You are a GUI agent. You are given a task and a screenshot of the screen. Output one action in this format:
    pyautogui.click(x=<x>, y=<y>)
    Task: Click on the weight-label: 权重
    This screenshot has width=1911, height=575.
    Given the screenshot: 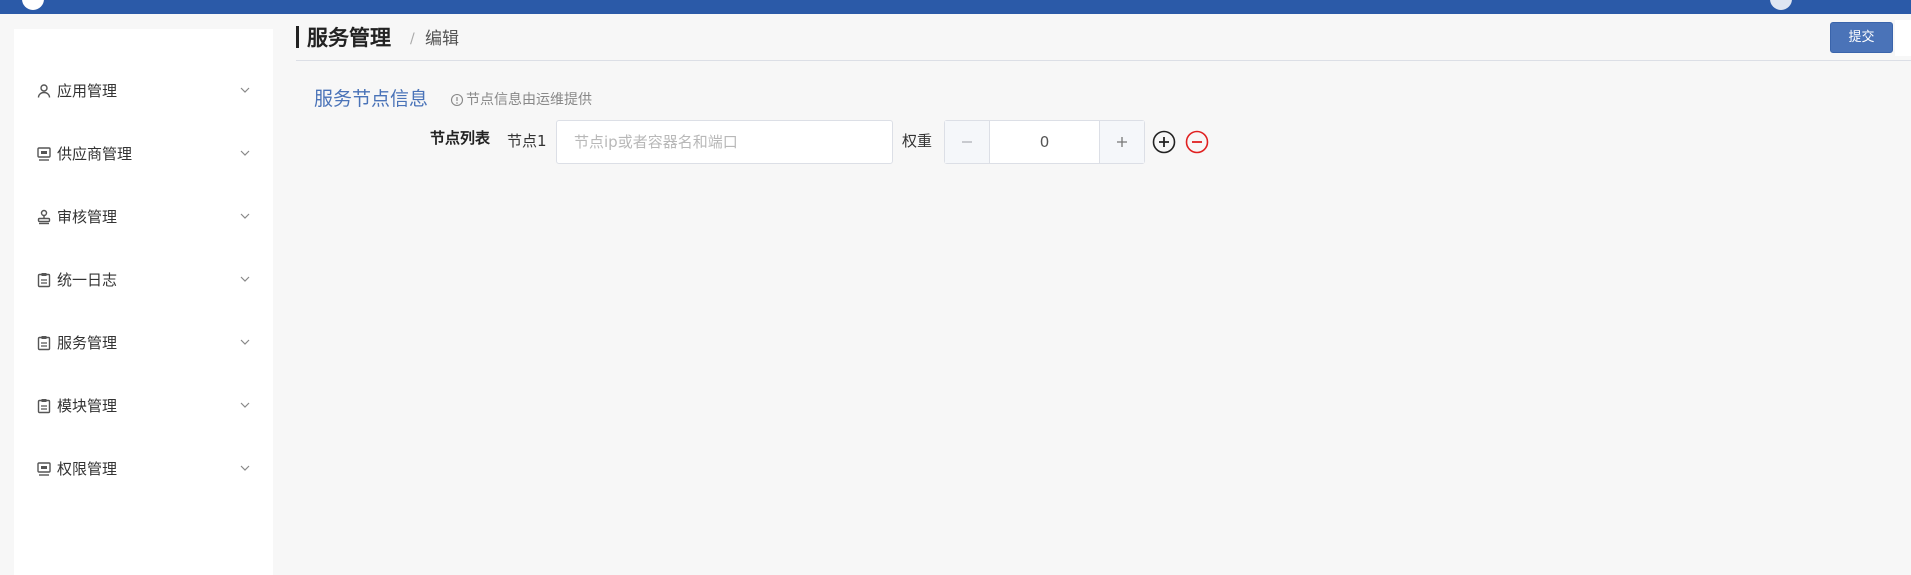 What is the action you would take?
    pyautogui.click(x=917, y=141)
    